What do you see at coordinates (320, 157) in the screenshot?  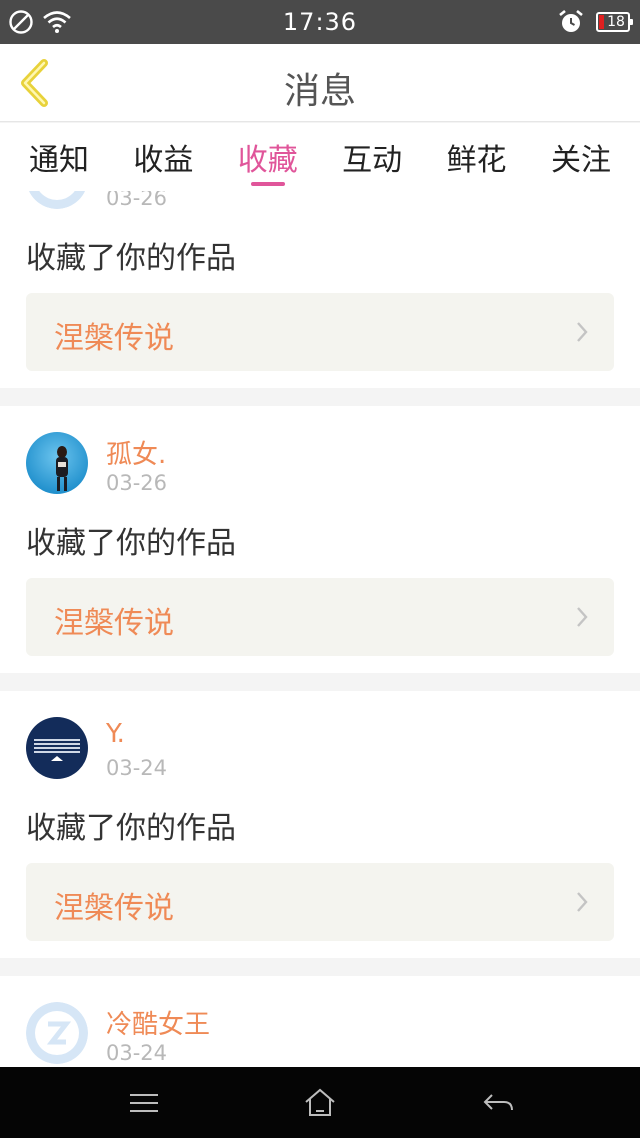 I see `tab-bar: 通知 收益 收藏 互动 鲜花 关注` at bounding box center [320, 157].